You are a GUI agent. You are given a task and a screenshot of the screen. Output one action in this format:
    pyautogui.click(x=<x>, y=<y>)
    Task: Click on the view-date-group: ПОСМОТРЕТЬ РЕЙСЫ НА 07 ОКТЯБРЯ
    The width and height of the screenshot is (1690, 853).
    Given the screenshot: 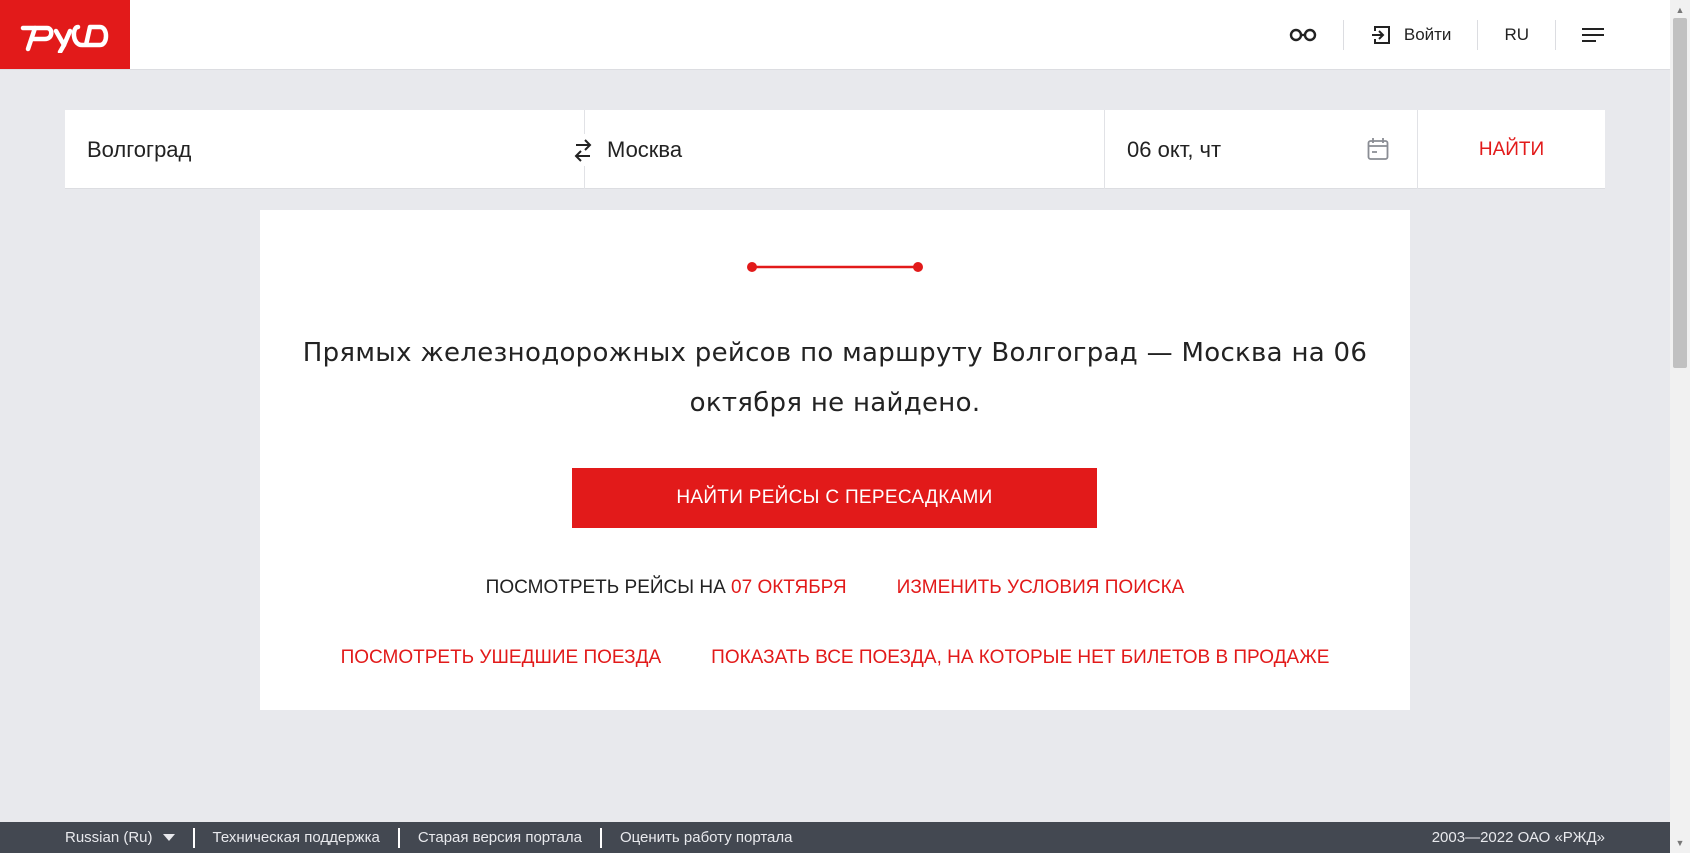 What is the action you would take?
    pyautogui.click(x=666, y=588)
    